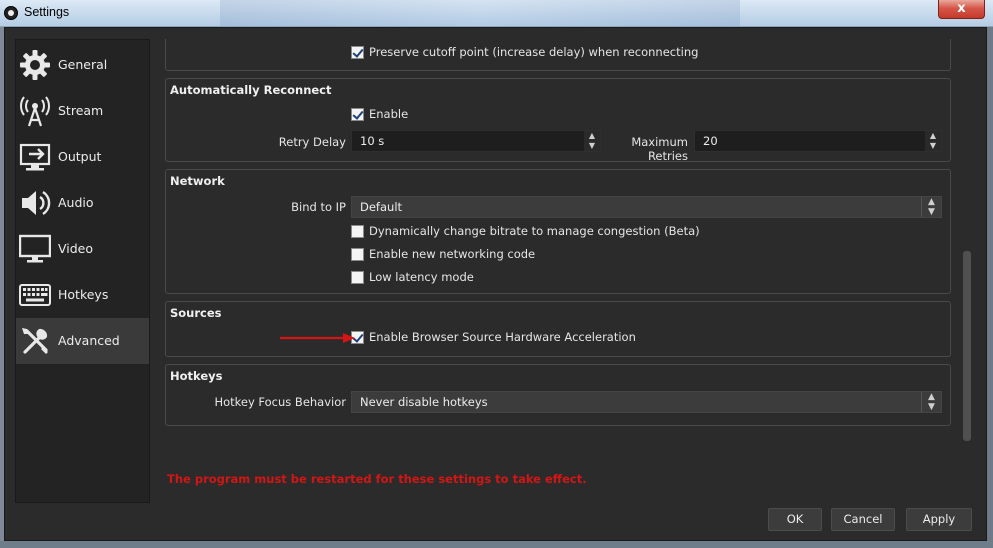  I want to click on keyboard-icon, so click(35, 295).